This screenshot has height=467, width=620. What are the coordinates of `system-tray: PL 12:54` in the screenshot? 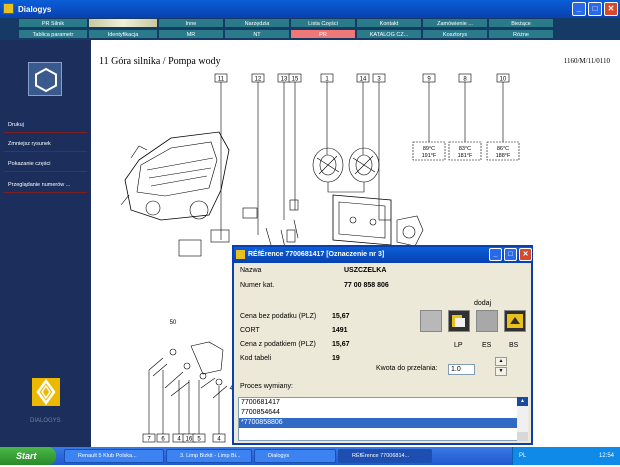 It's located at (566, 456).